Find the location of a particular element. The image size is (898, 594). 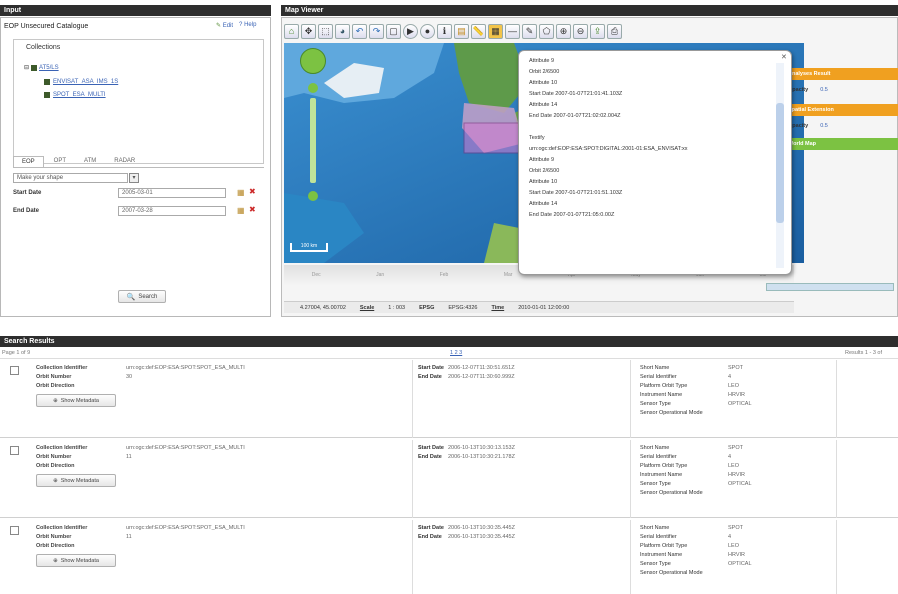

end-date-input: 2007-03-28 is located at coordinates (172, 211).